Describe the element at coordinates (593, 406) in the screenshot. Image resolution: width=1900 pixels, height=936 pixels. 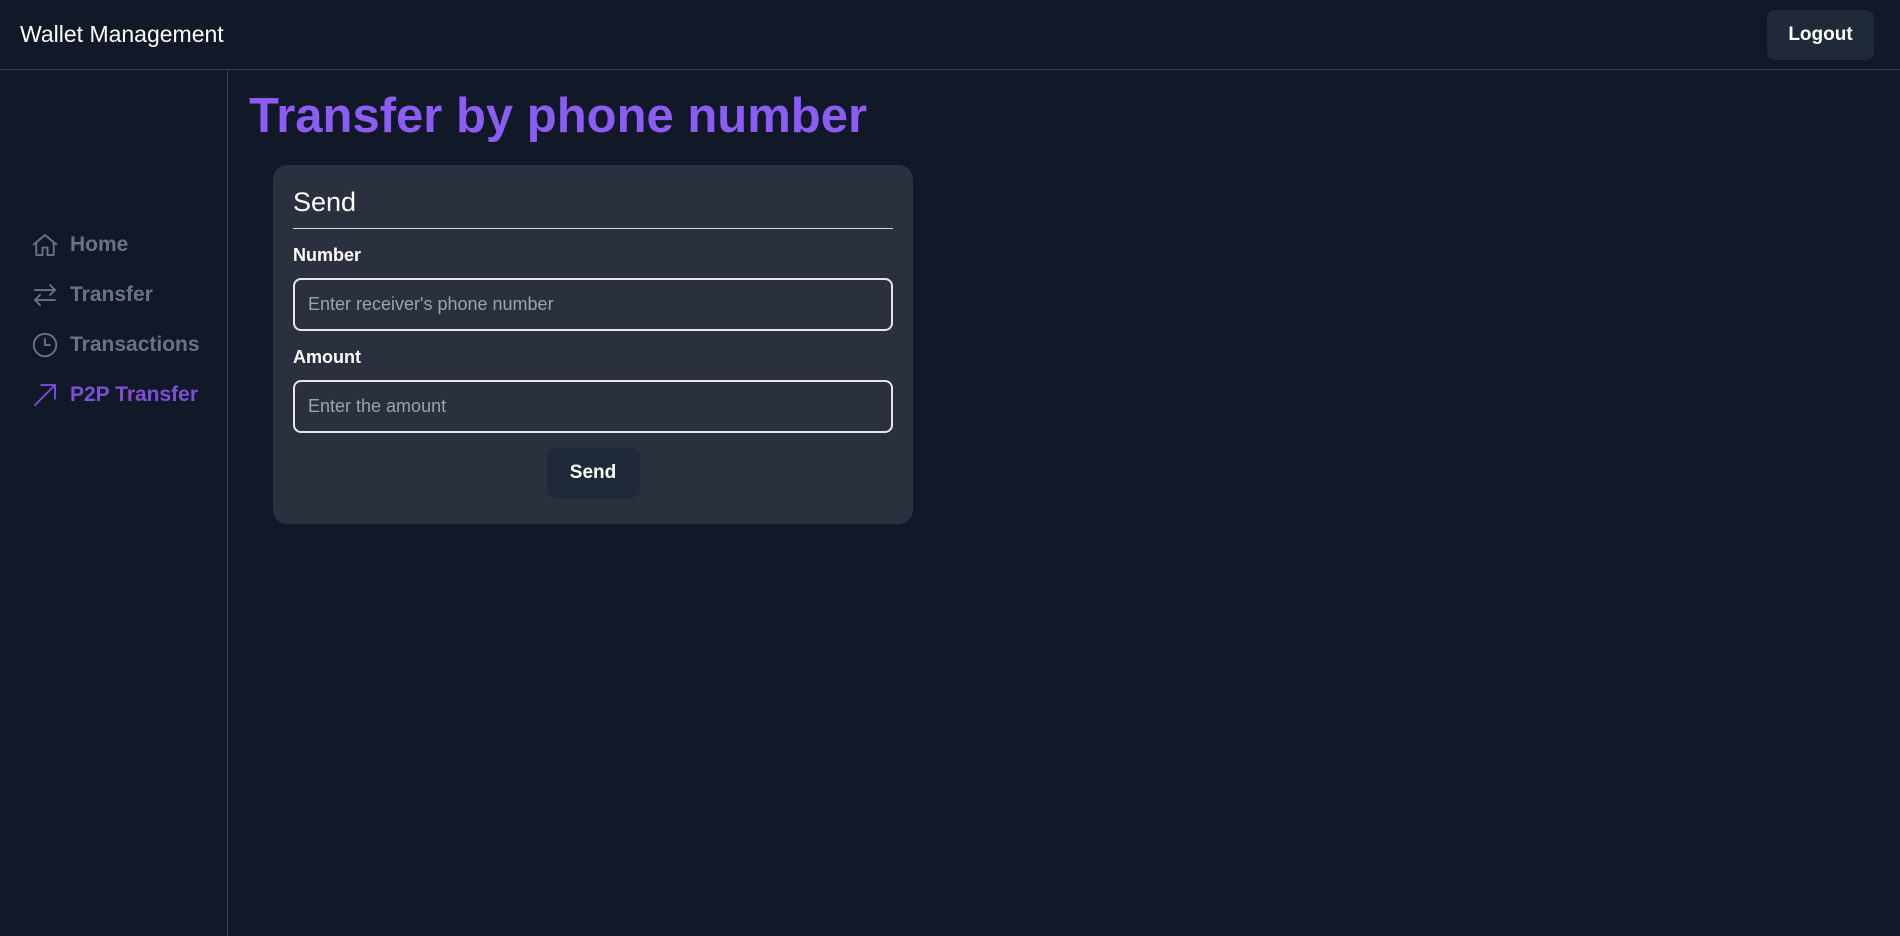
I see `amount-input` at that location.